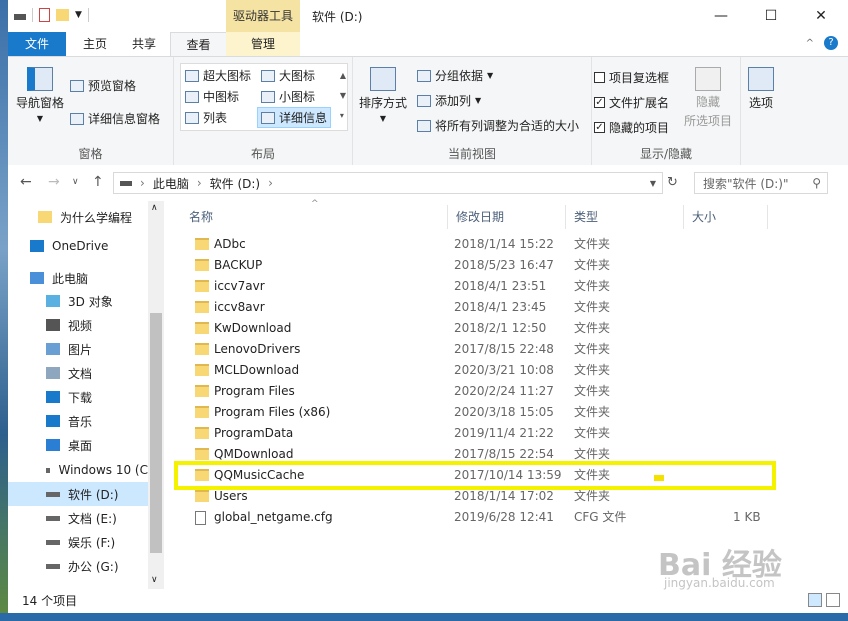  Describe the element at coordinates (810, 43) in the screenshot. I see `chevron-up-icon: ^` at that location.